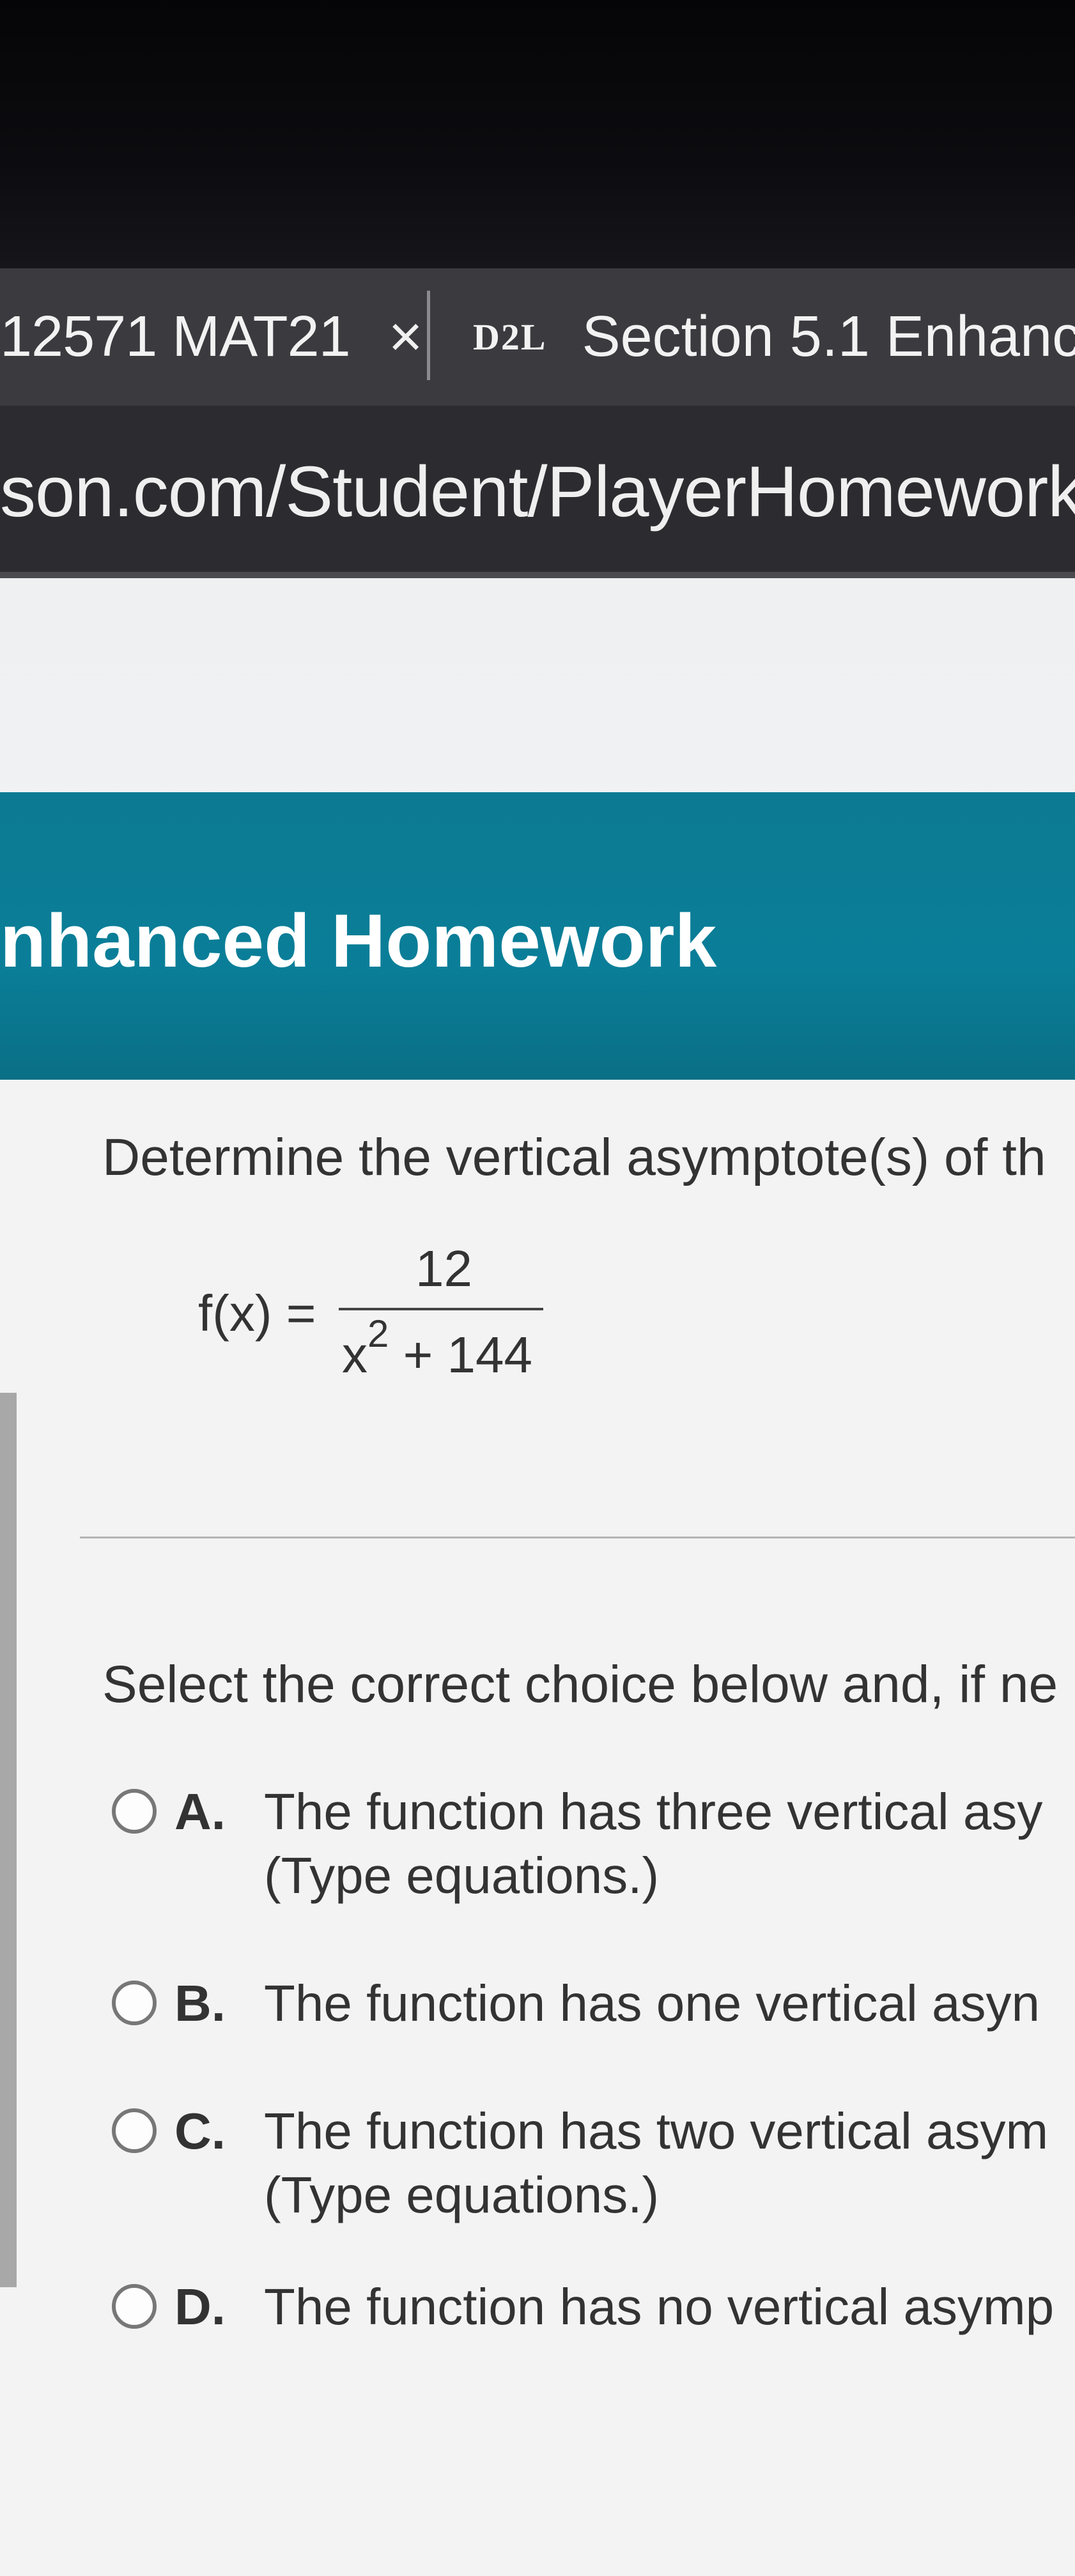  I want to click on choice-label: The function has three vertical asy, so click(653, 1811).